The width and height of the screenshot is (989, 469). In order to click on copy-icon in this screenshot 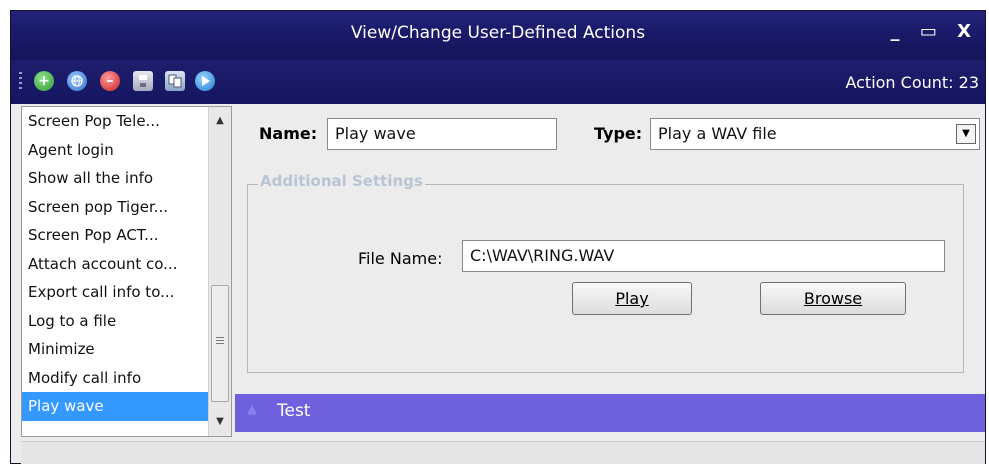, I will do `click(175, 81)`.